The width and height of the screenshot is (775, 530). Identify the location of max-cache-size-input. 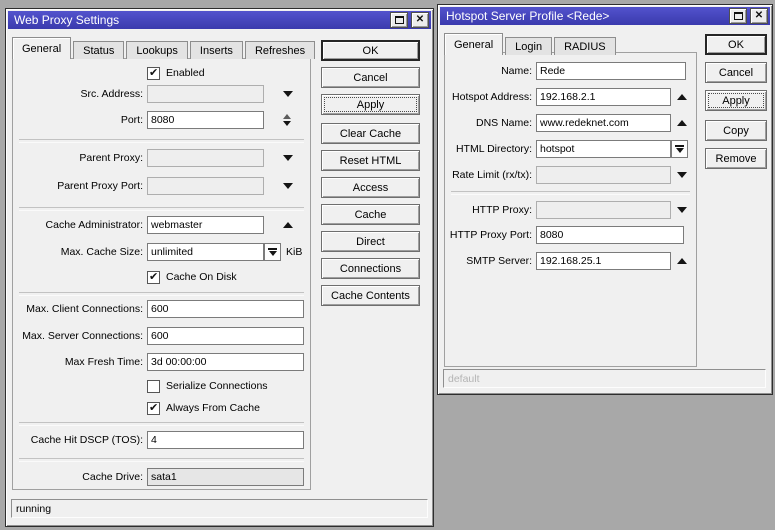
(205, 252).